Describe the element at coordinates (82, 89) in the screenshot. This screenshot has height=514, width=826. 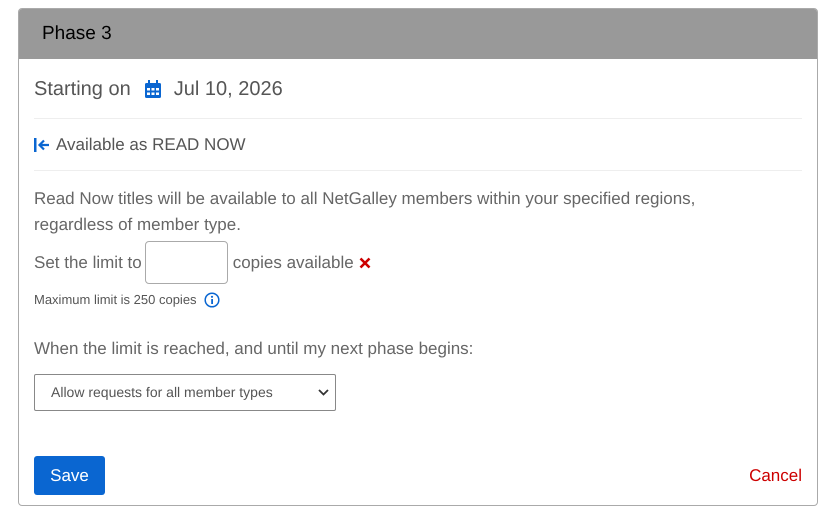
I see `start-label: Starting on` at that location.